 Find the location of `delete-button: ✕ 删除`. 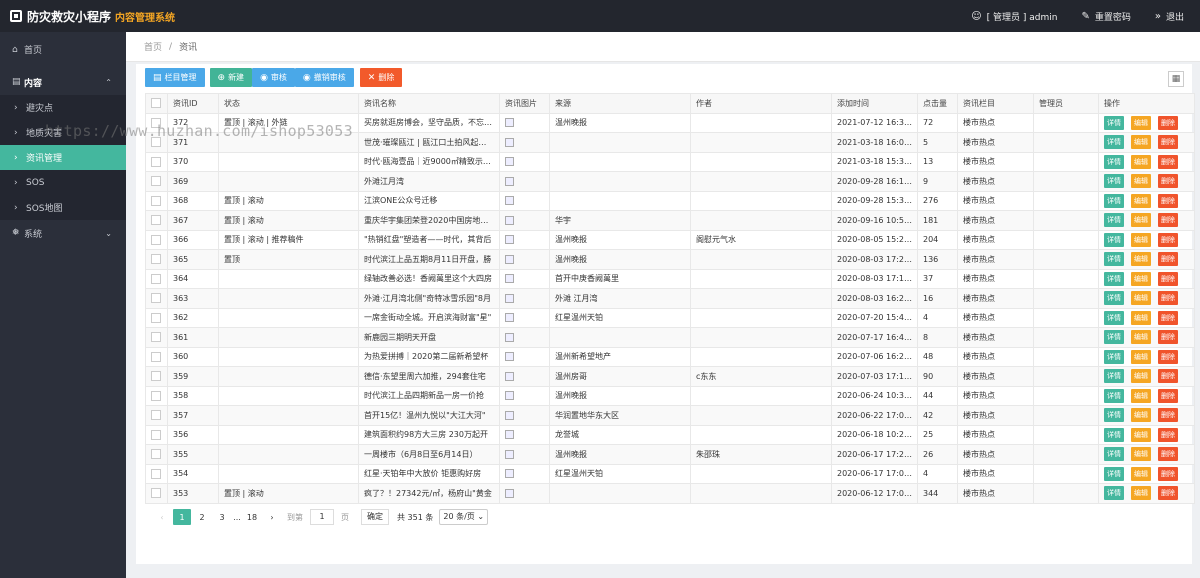

delete-button: ✕ 删除 is located at coordinates (381, 77).